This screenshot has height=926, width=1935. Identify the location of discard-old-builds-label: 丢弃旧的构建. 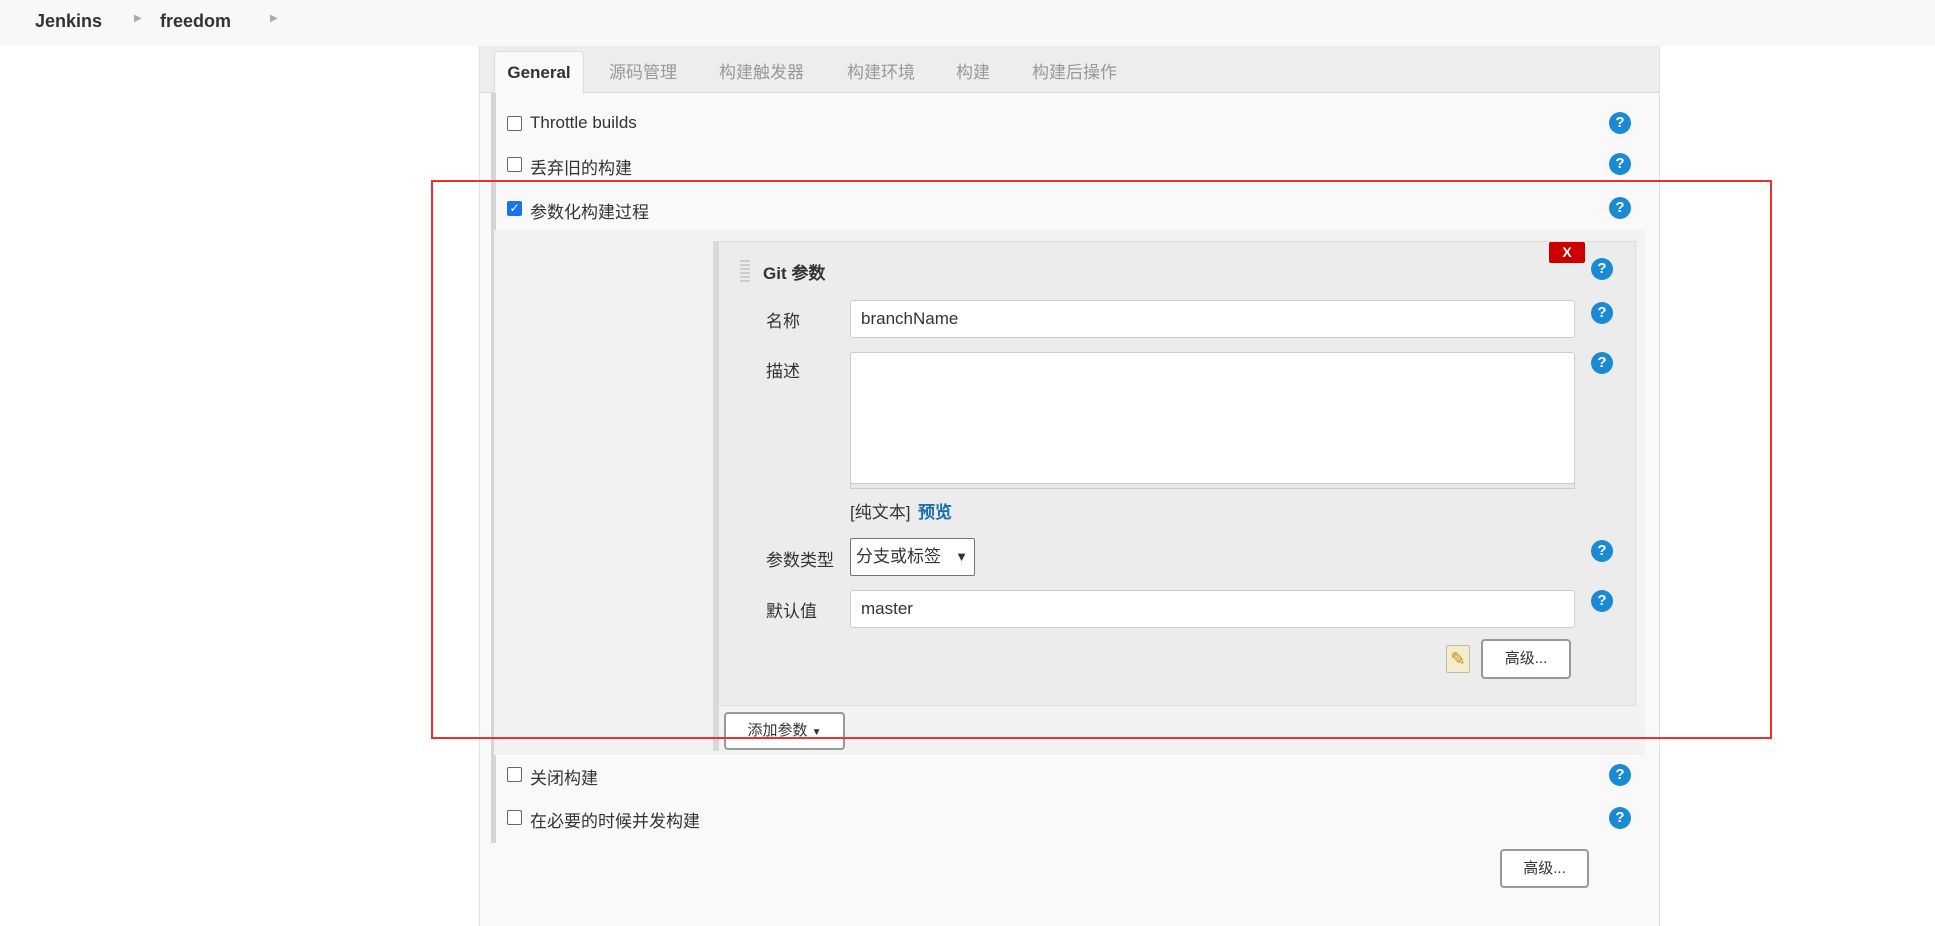
(581, 168).